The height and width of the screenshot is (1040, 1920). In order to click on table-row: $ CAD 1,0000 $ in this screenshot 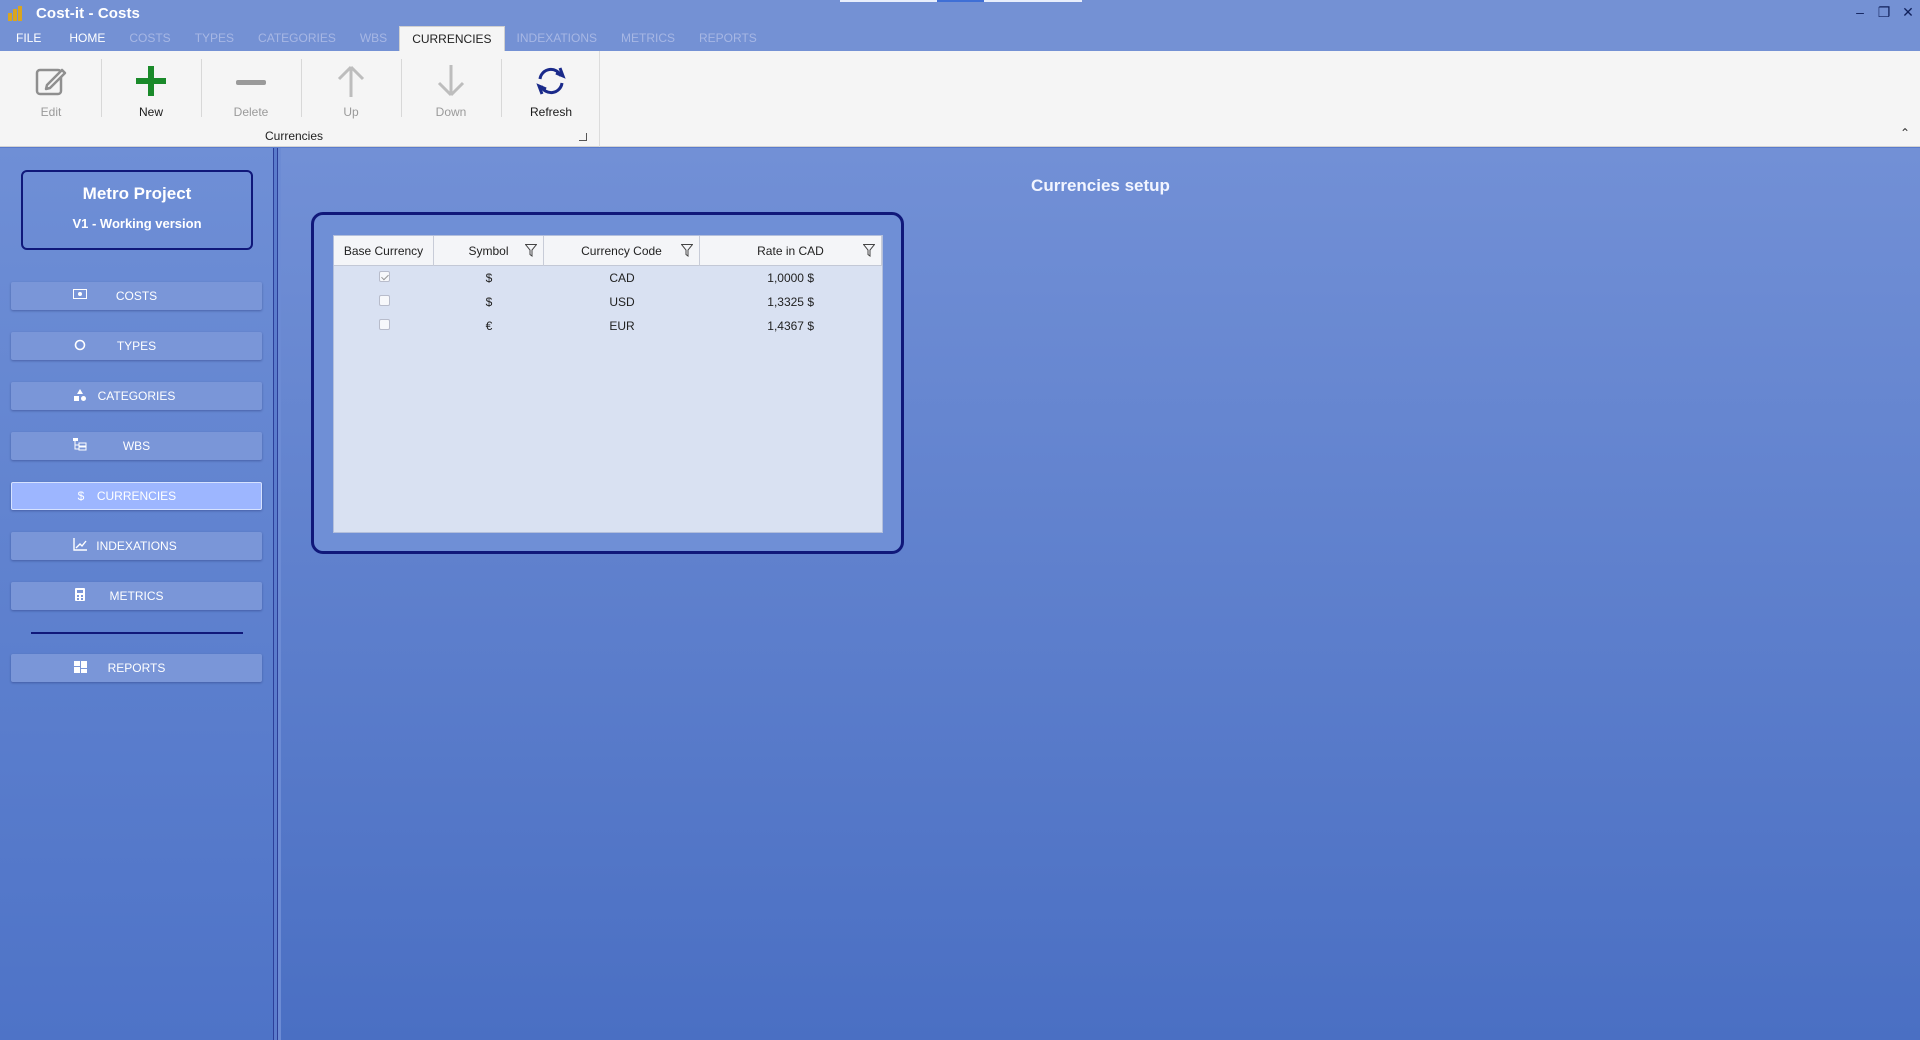, I will do `click(608, 278)`.